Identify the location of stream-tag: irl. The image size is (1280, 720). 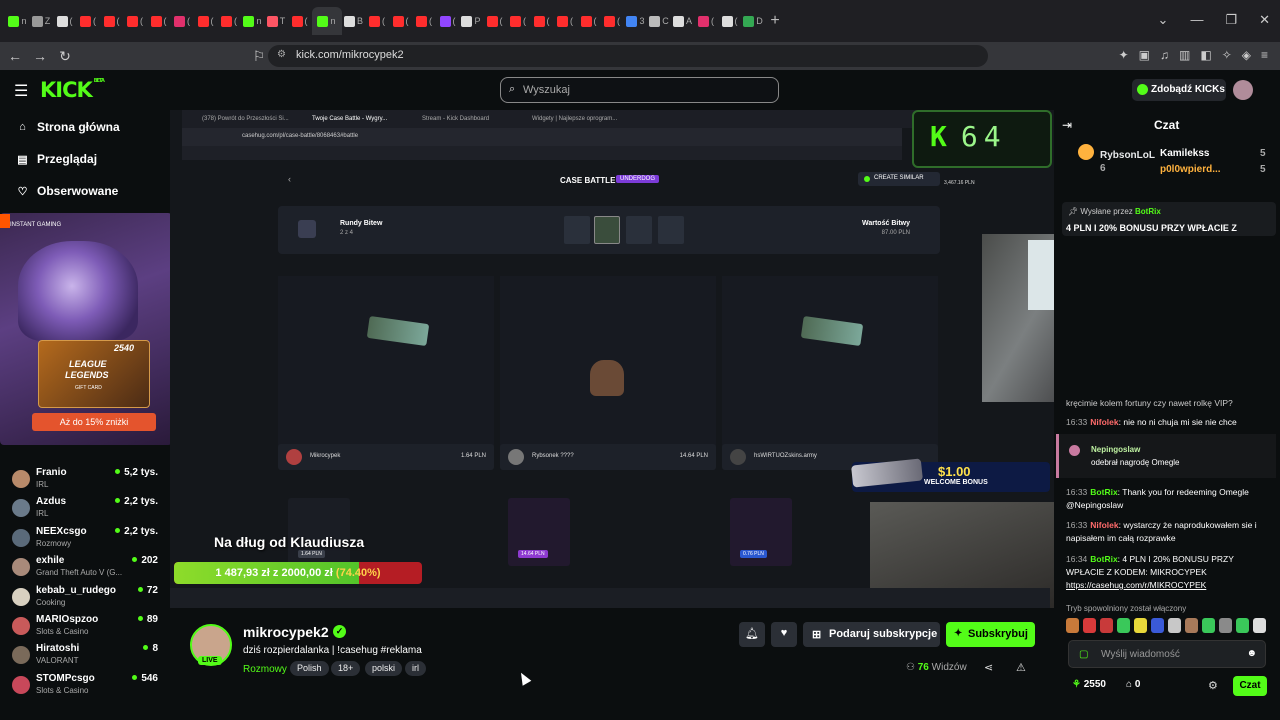
(415, 668).